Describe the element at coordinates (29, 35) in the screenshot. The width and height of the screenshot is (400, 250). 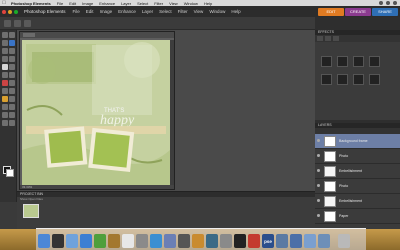
I see `document-tab` at that location.